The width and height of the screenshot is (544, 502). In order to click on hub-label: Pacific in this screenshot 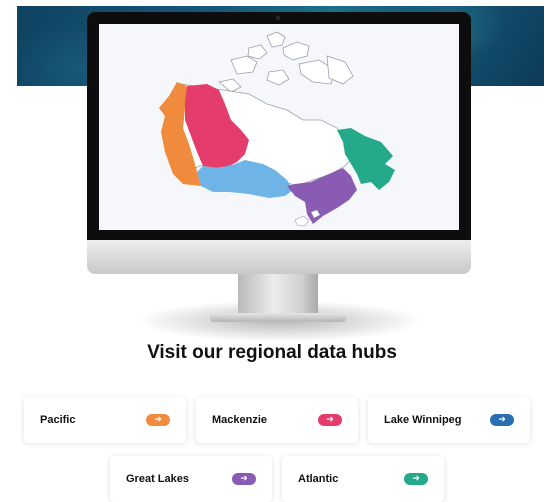, I will do `click(58, 420)`.